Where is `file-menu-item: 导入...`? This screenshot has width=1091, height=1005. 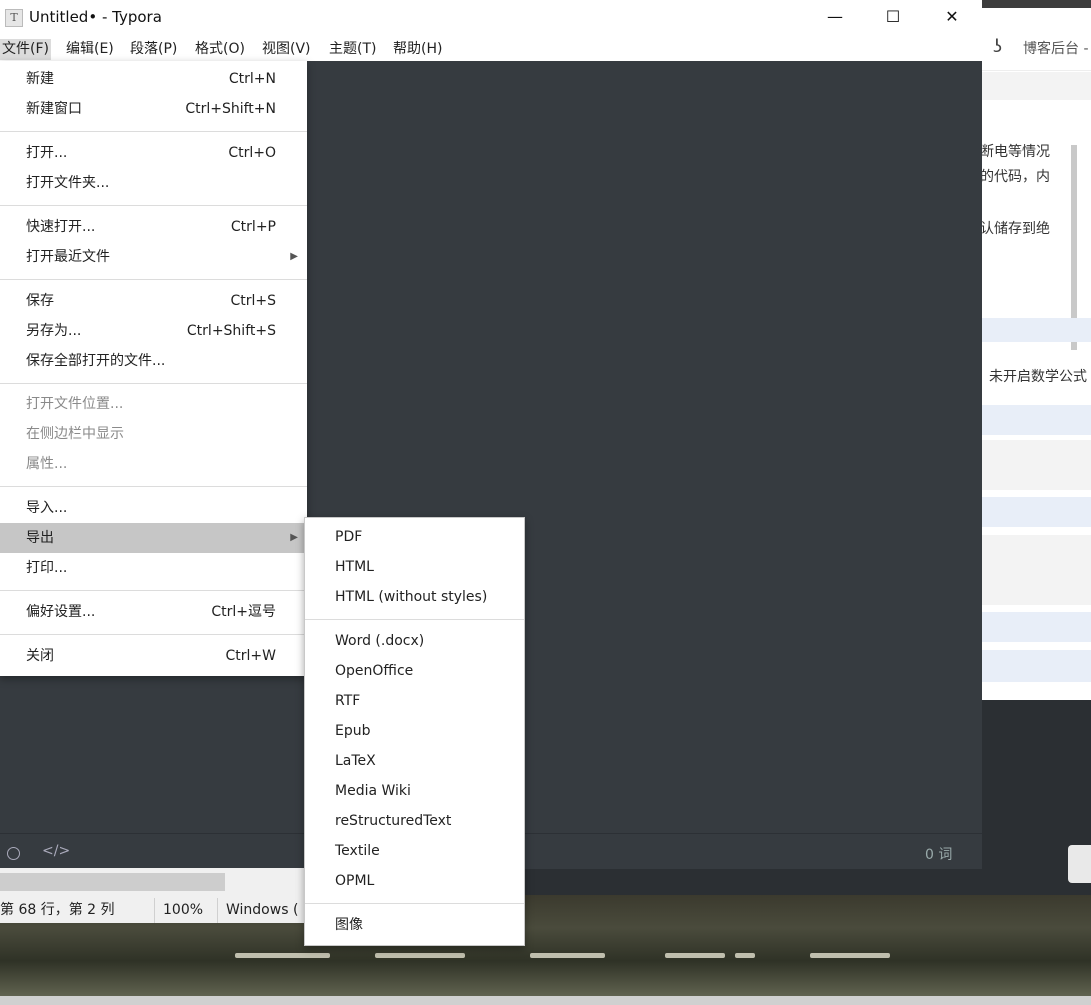
file-menu-item: 导入... is located at coordinates (153, 508).